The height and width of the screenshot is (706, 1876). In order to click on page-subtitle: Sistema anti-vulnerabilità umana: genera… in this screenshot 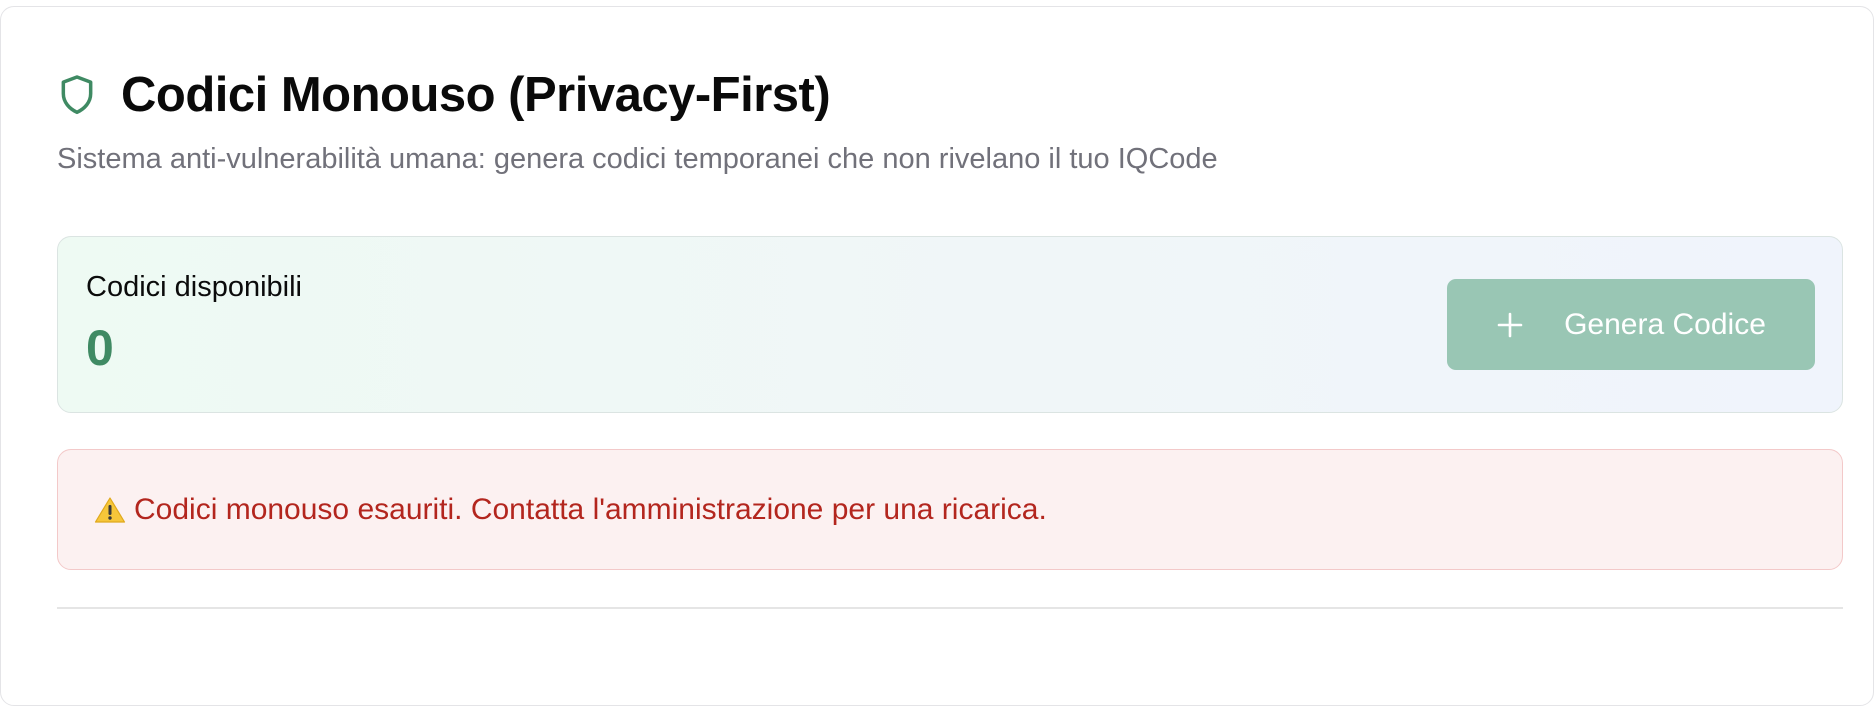, I will do `click(637, 159)`.